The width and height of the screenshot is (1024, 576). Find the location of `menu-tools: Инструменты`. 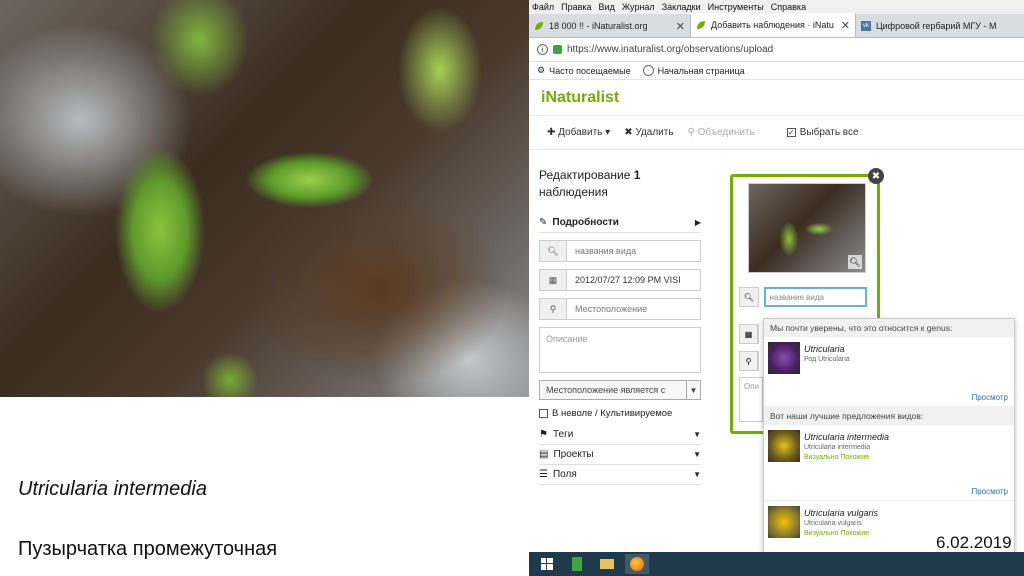

menu-tools: Инструменты is located at coordinates (736, 7).